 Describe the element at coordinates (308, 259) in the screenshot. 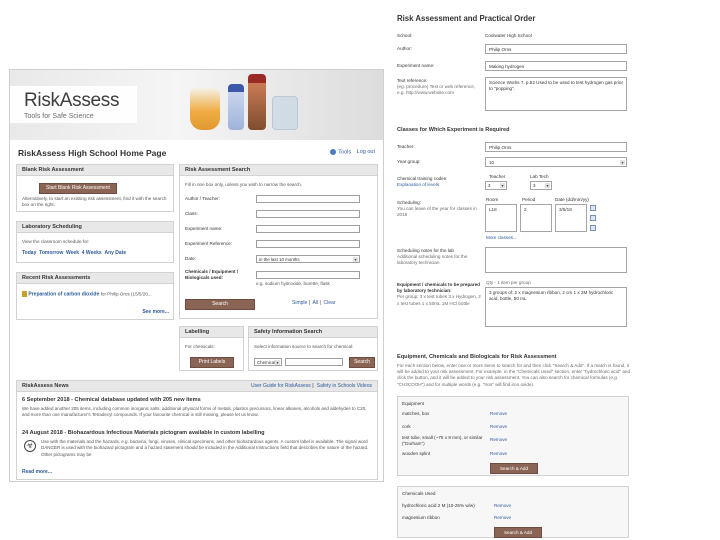

I see `date-select: in the last 10 months ▾` at that location.